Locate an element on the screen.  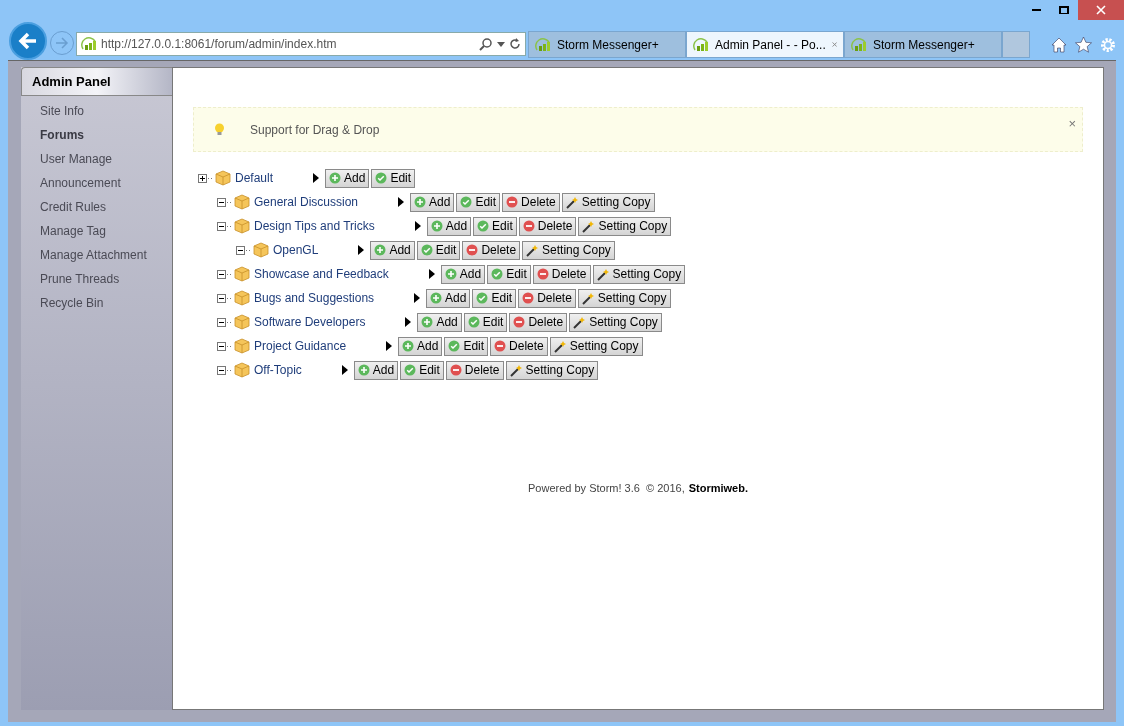
sidebar-item: Announcement is located at coordinates (96, 183).